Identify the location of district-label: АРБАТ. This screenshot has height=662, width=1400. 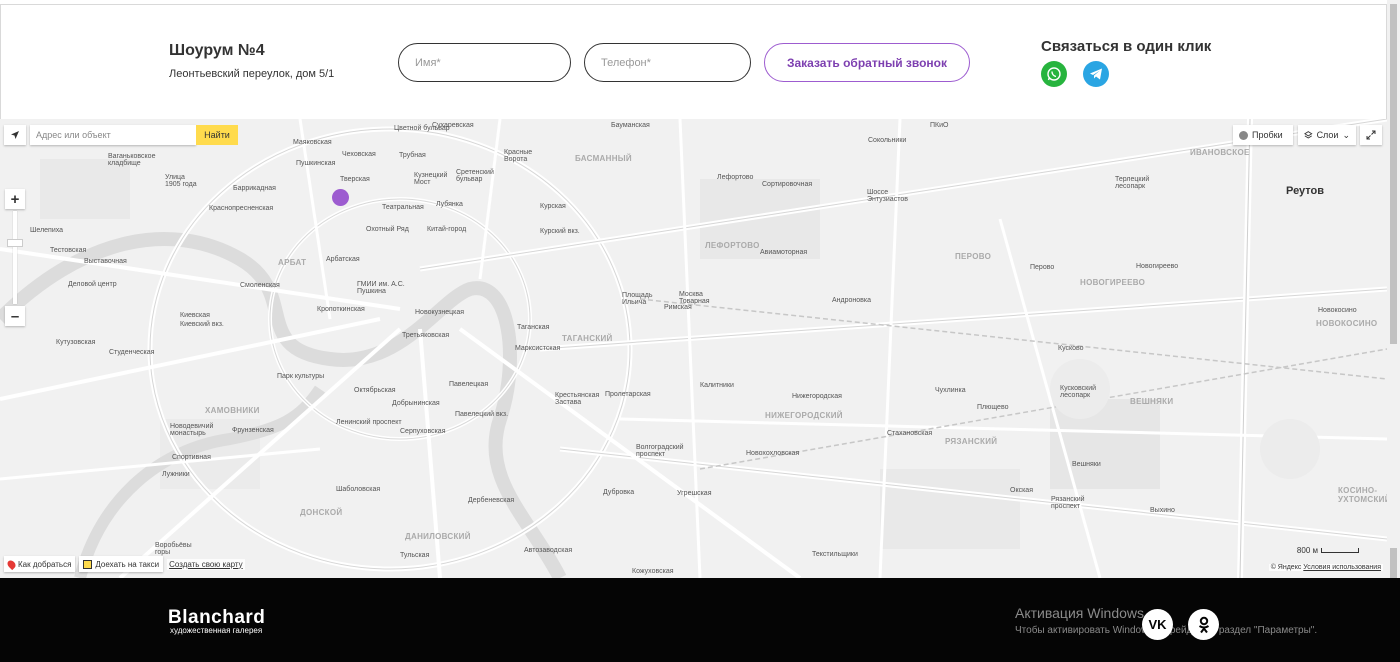
(292, 262).